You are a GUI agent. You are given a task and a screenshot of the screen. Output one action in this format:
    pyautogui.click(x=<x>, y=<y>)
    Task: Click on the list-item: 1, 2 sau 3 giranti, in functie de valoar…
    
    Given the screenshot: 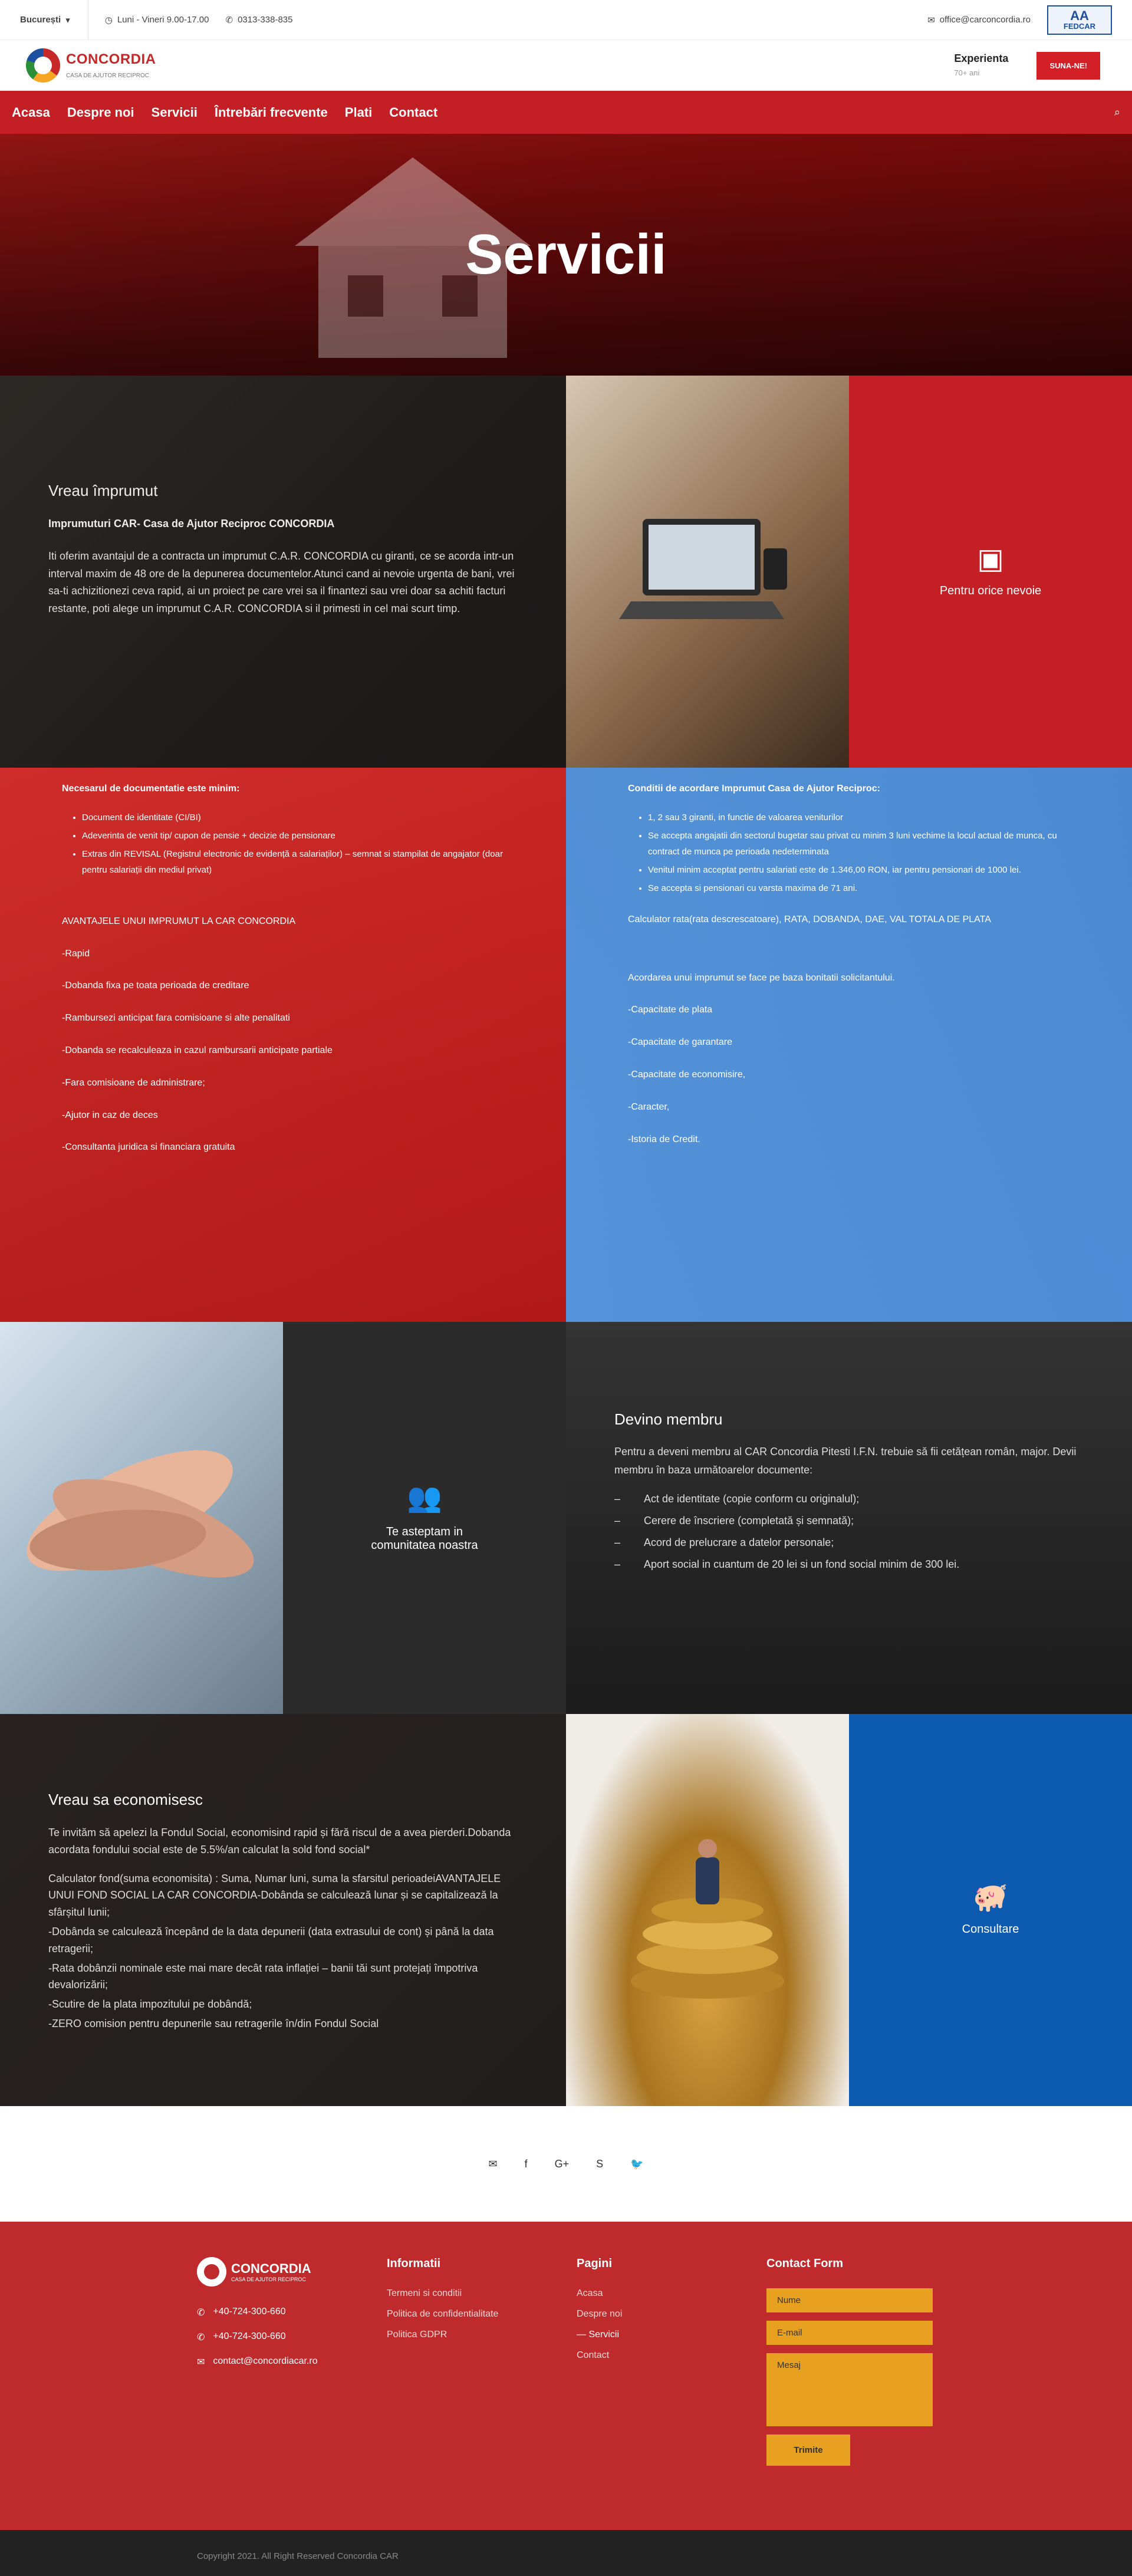 What is the action you would take?
    pyautogui.click(x=859, y=818)
    